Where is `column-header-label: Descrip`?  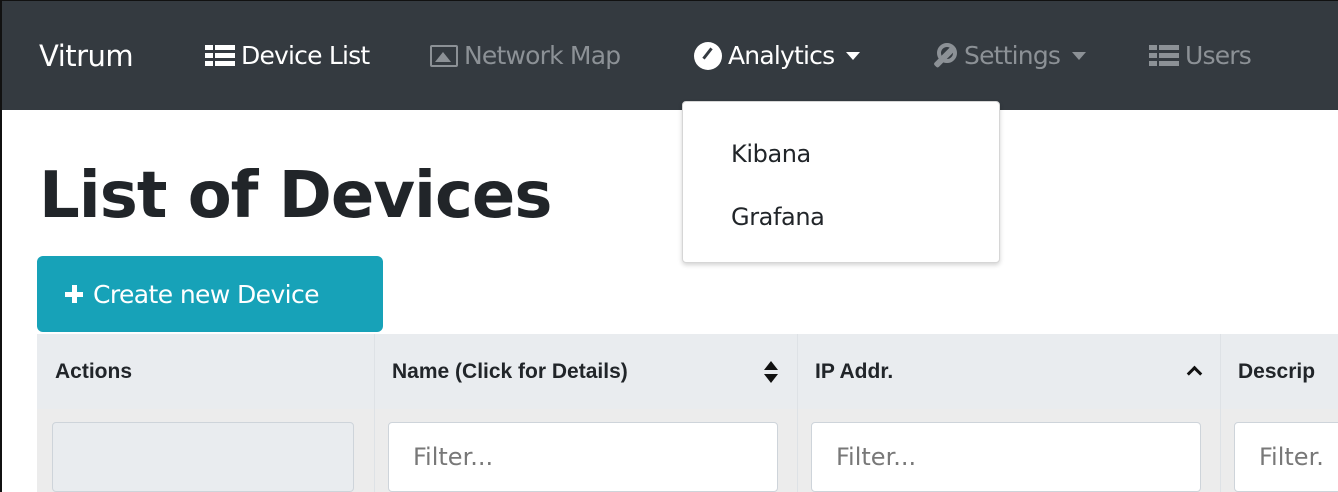
column-header-label: Descrip is located at coordinates (1277, 371).